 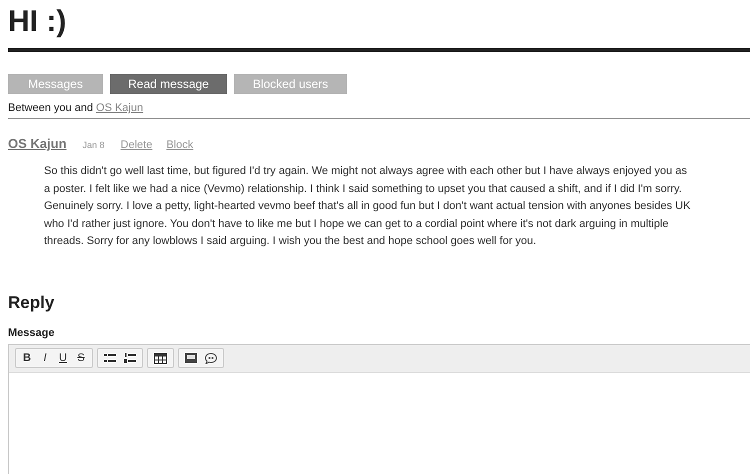 What do you see at coordinates (180, 145) in the screenshot?
I see `action-link: Block` at bounding box center [180, 145].